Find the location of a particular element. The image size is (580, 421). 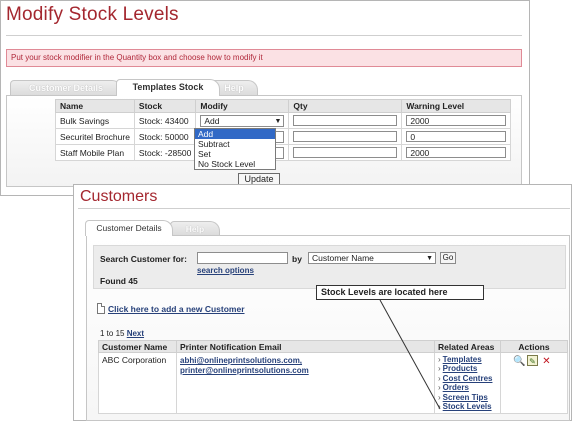

related-link-templates: Templates is located at coordinates (462, 359).